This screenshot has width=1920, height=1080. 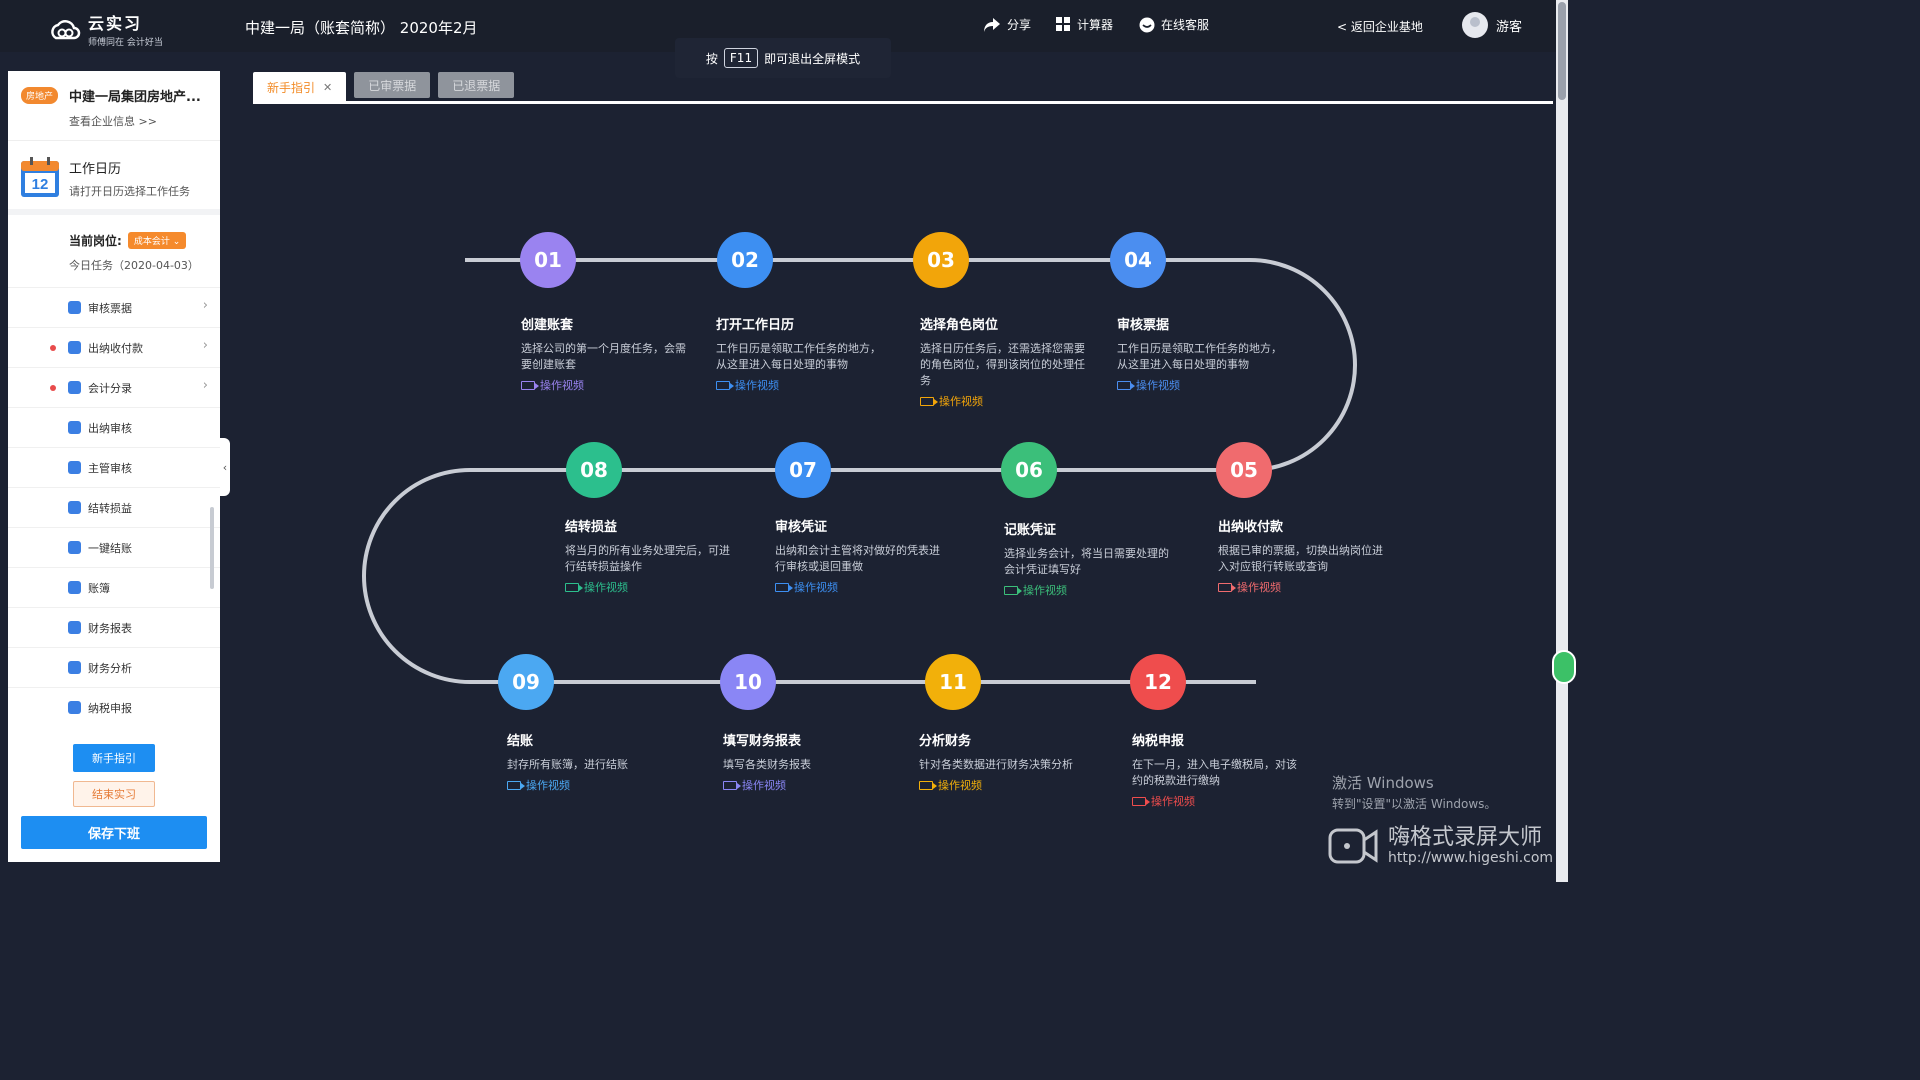 What do you see at coordinates (1143, 325) in the screenshot?
I see `step-title: 审核票据` at bounding box center [1143, 325].